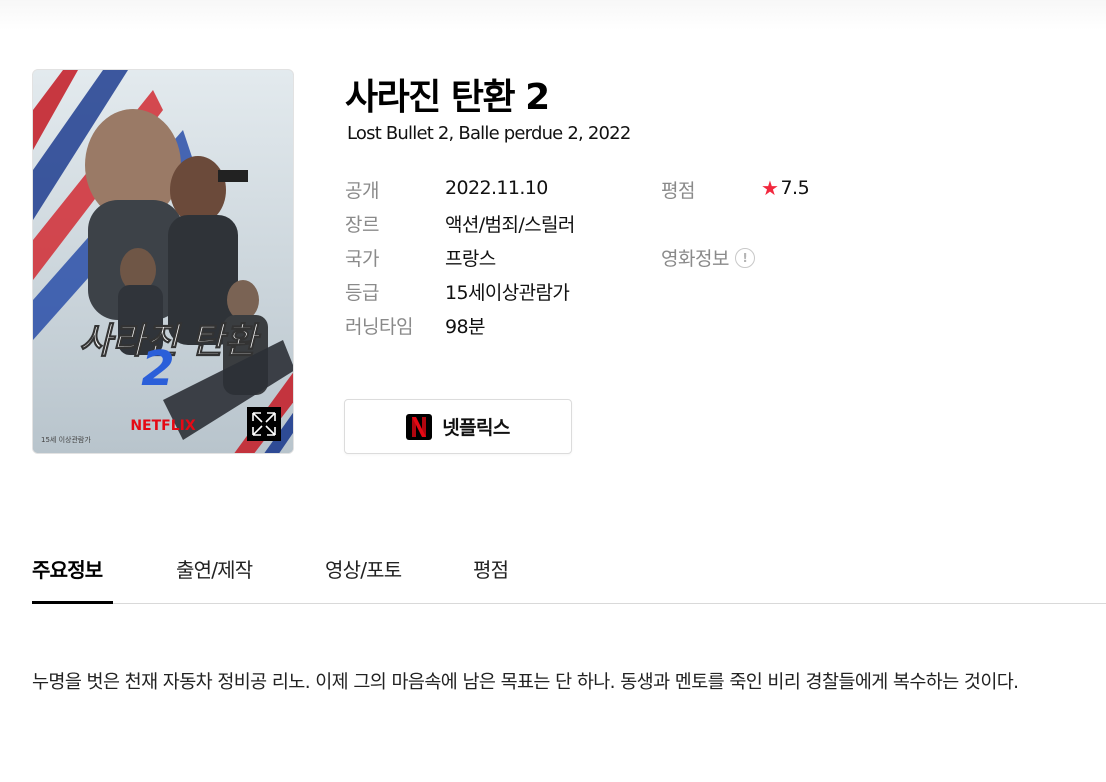 This screenshot has height=782, width=1106. I want to click on movie-subtitle: Lost Bullet 2, Balle perdue 2, 2022, so click(489, 133).